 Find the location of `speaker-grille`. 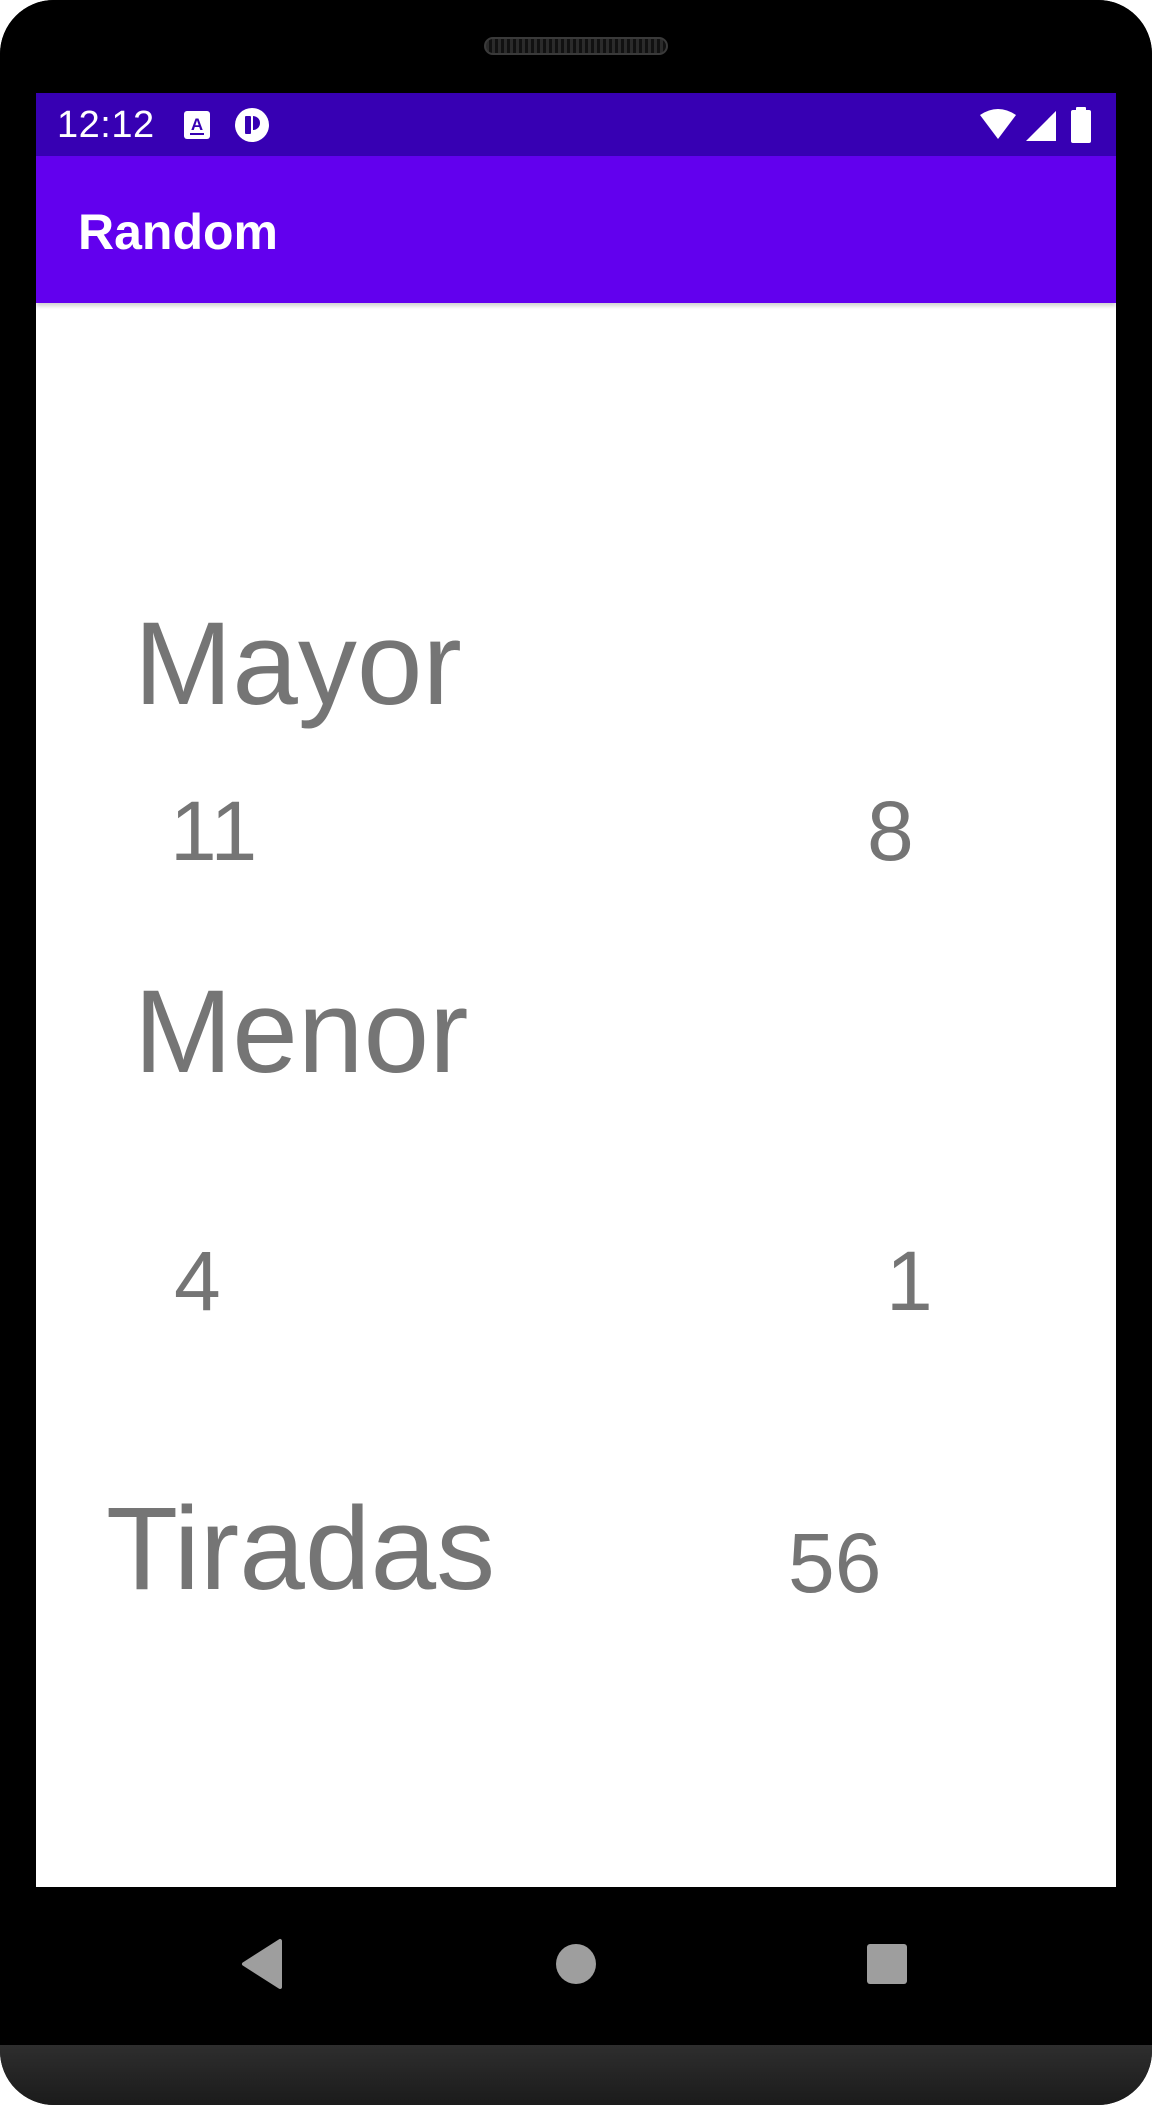

speaker-grille is located at coordinates (576, 46).